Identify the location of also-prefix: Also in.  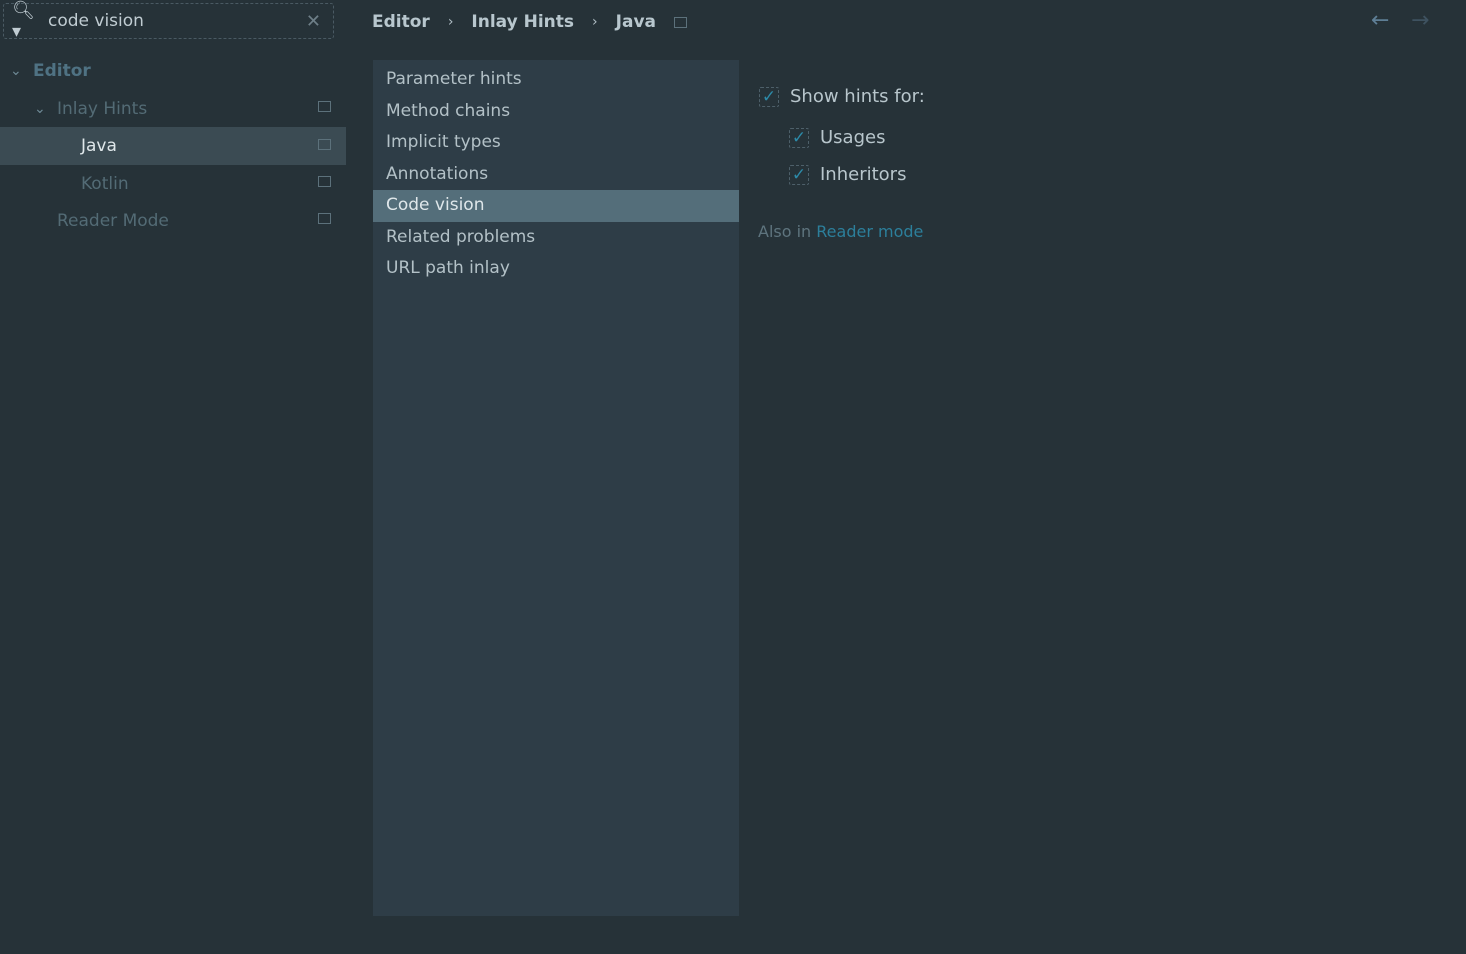
(785, 231).